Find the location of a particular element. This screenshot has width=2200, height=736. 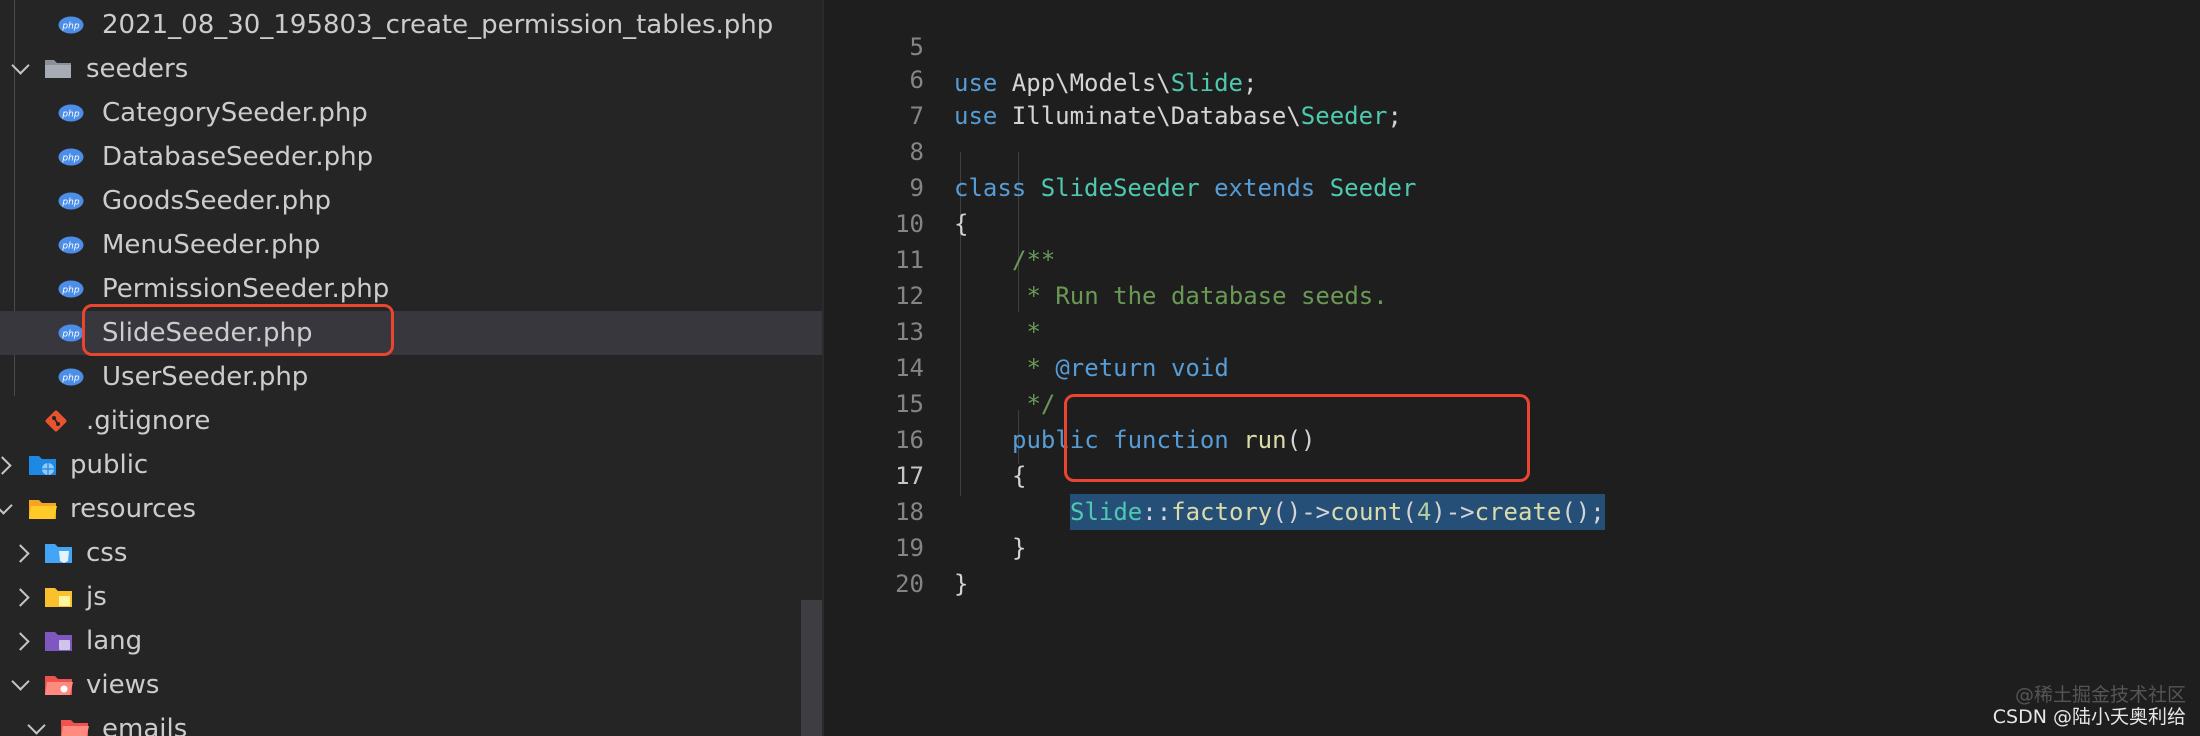

tree-item-gitignore: .gitignore is located at coordinates (411, 421).